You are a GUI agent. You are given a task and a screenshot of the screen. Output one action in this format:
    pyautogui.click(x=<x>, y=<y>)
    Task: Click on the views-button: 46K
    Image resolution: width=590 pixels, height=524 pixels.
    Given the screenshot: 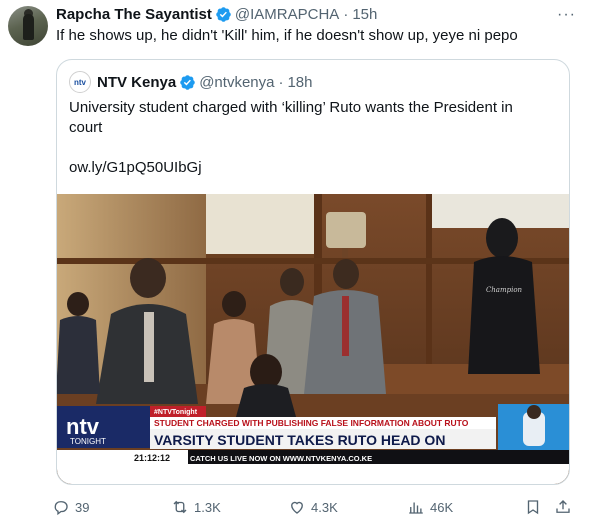 What is the action you would take?
    pyautogui.click(x=430, y=507)
    